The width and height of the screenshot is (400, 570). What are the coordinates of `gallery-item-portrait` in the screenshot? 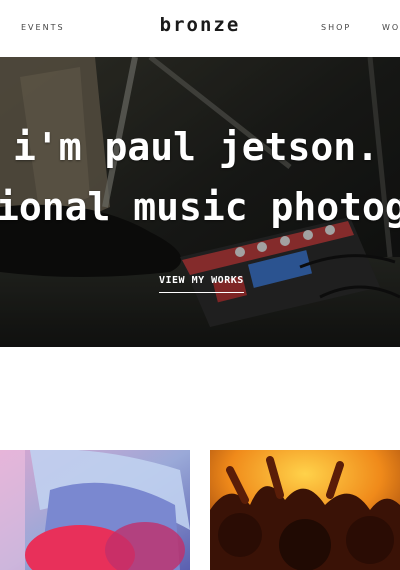 It's located at (95, 510).